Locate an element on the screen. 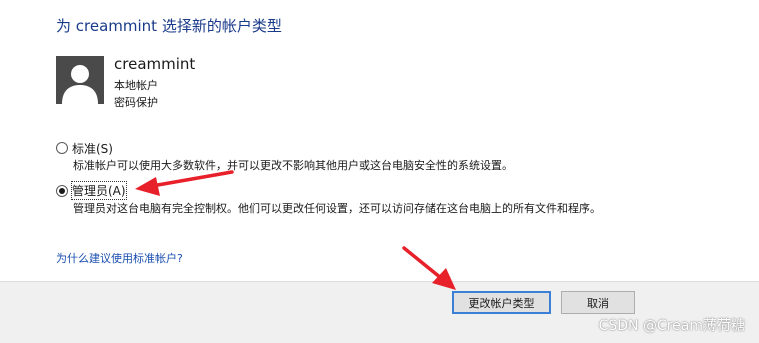 This screenshot has height=343, width=759. user-avatar is located at coordinates (80, 80).